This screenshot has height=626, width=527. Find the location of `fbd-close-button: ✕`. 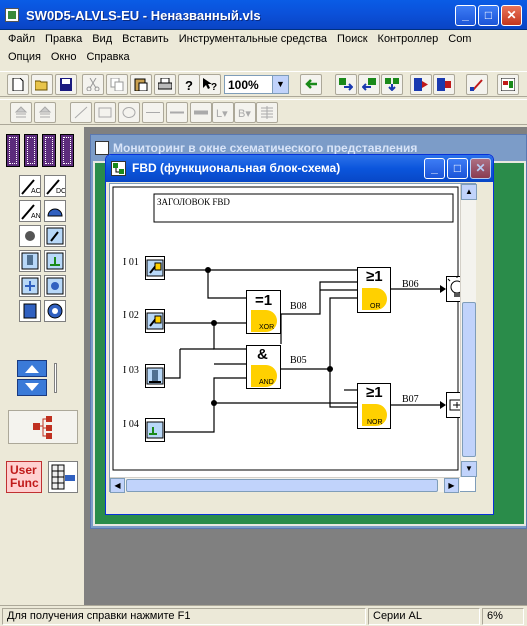

fbd-close-button: ✕ is located at coordinates (480, 168).